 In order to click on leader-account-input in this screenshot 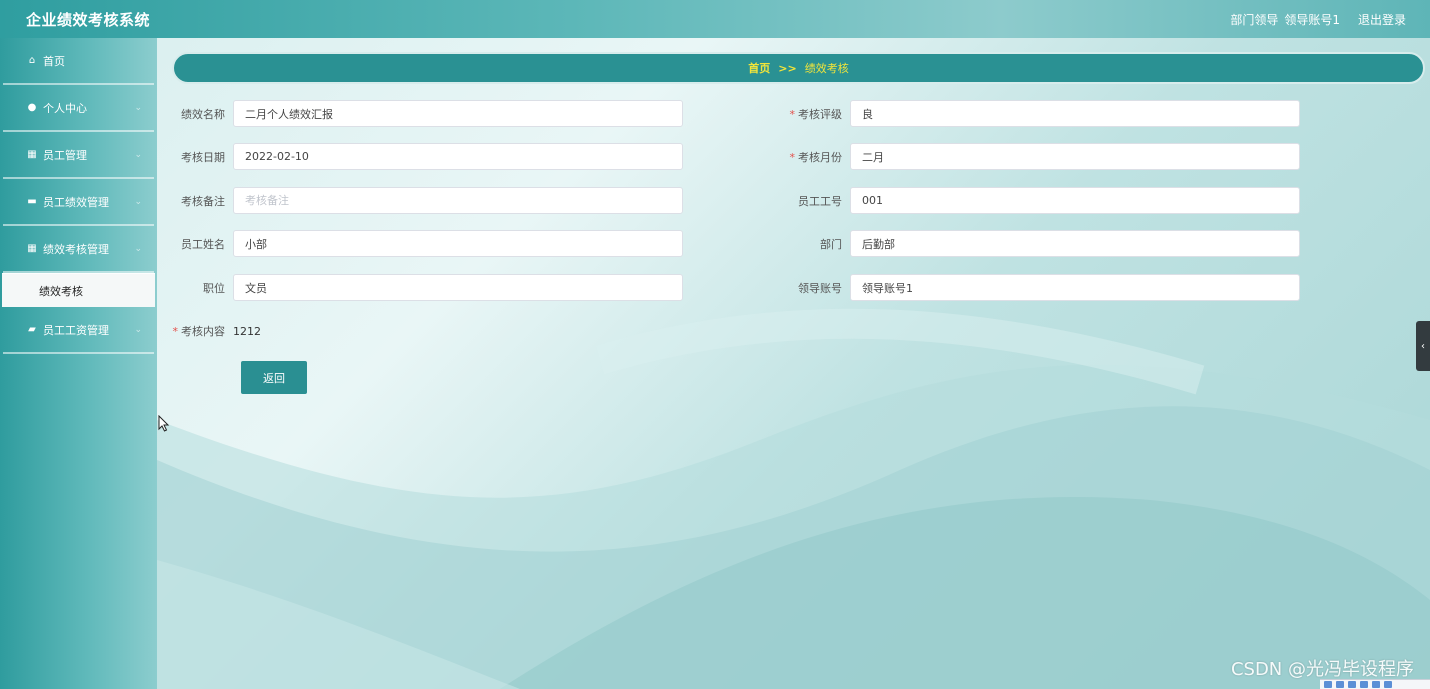, I will do `click(1075, 287)`.